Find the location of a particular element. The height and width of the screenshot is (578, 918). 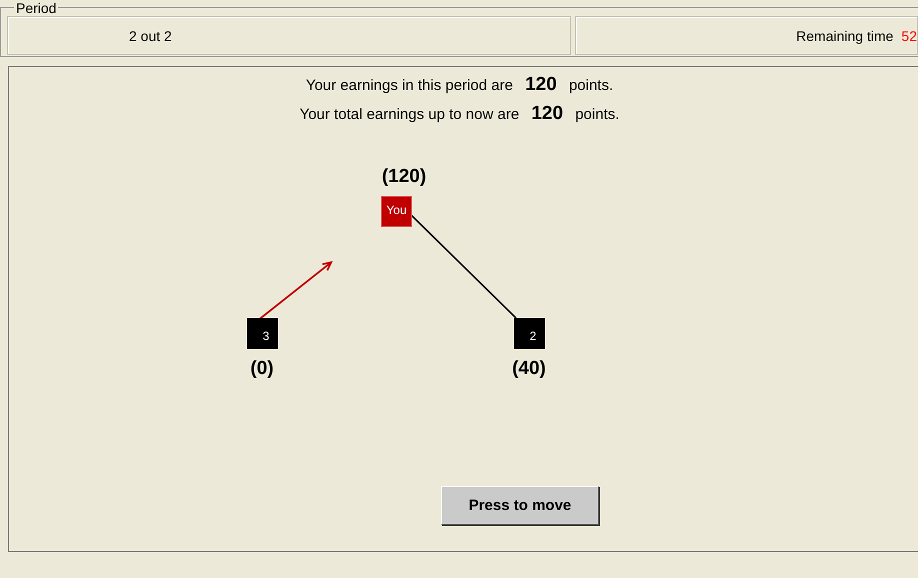

period-field: 2 out 2 is located at coordinates (289, 35).